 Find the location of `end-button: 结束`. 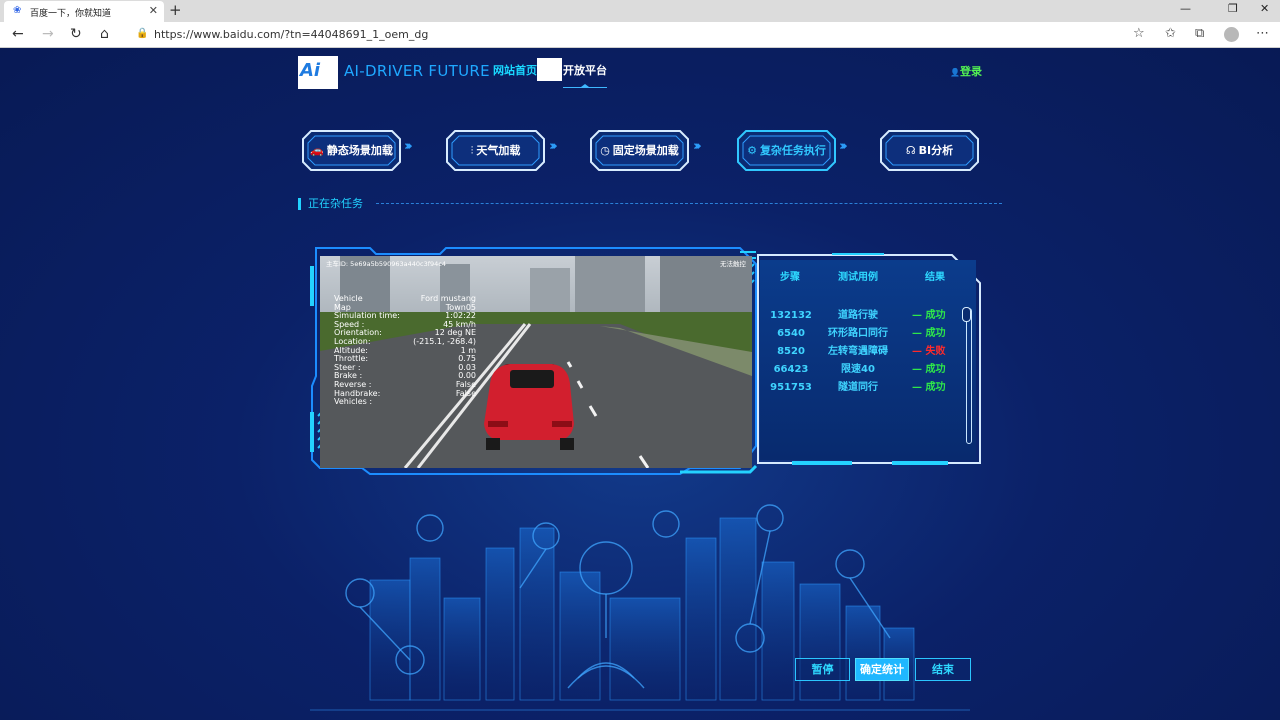

end-button: 结束 is located at coordinates (943, 669).